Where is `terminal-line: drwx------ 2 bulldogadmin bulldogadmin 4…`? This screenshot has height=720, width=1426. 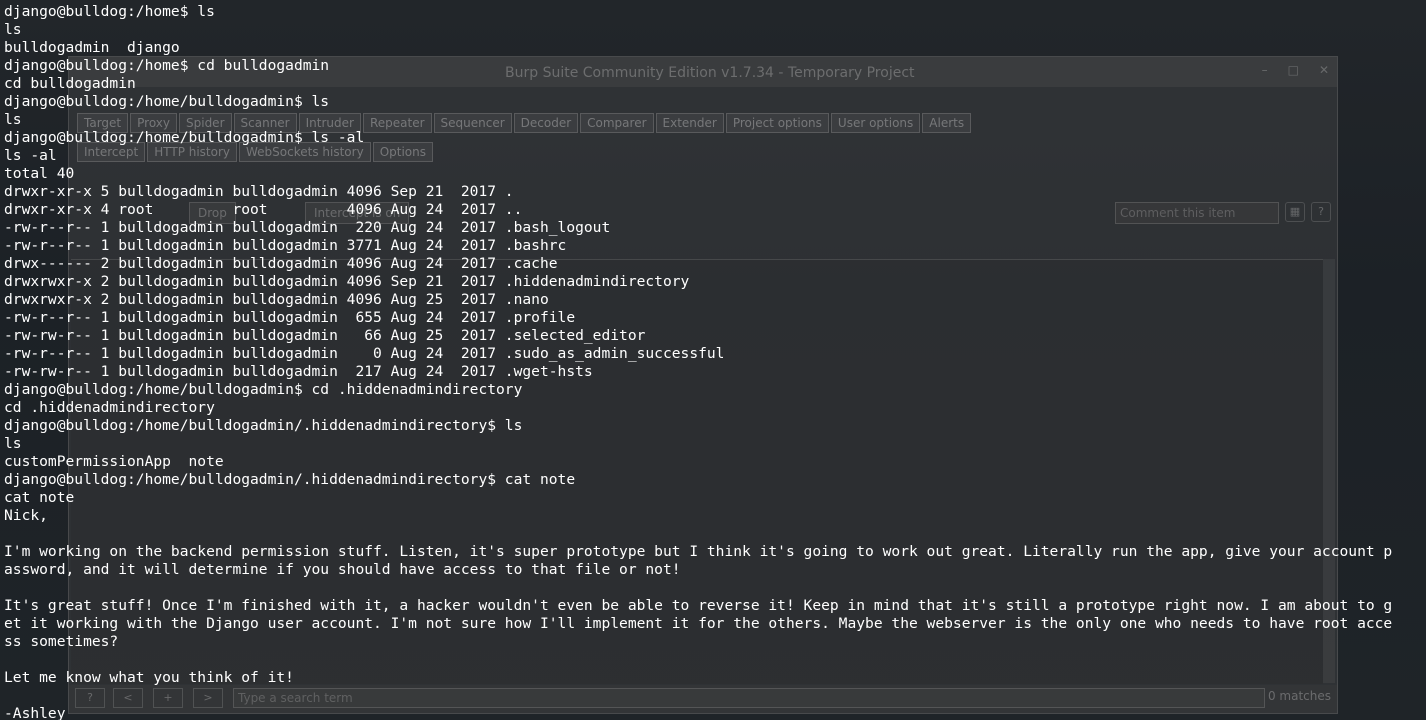
terminal-line: drwx------ 2 bulldogadmin bulldogadmin 4… is located at coordinates (281, 263).